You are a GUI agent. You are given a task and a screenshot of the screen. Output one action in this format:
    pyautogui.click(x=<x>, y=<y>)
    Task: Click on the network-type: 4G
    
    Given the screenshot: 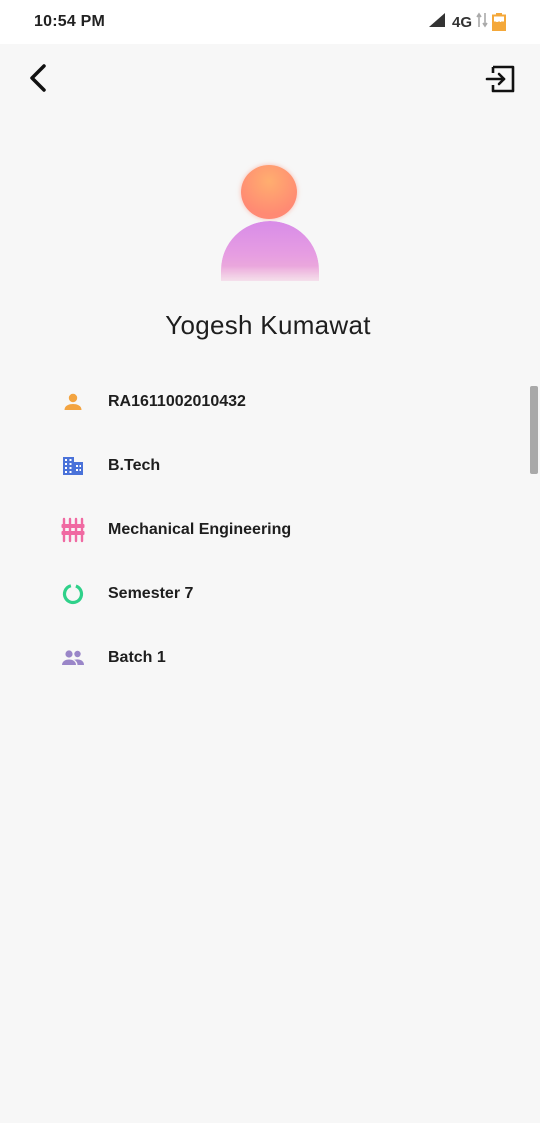 What is the action you would take?
    pyautogui.click(x=461, y=22)
    